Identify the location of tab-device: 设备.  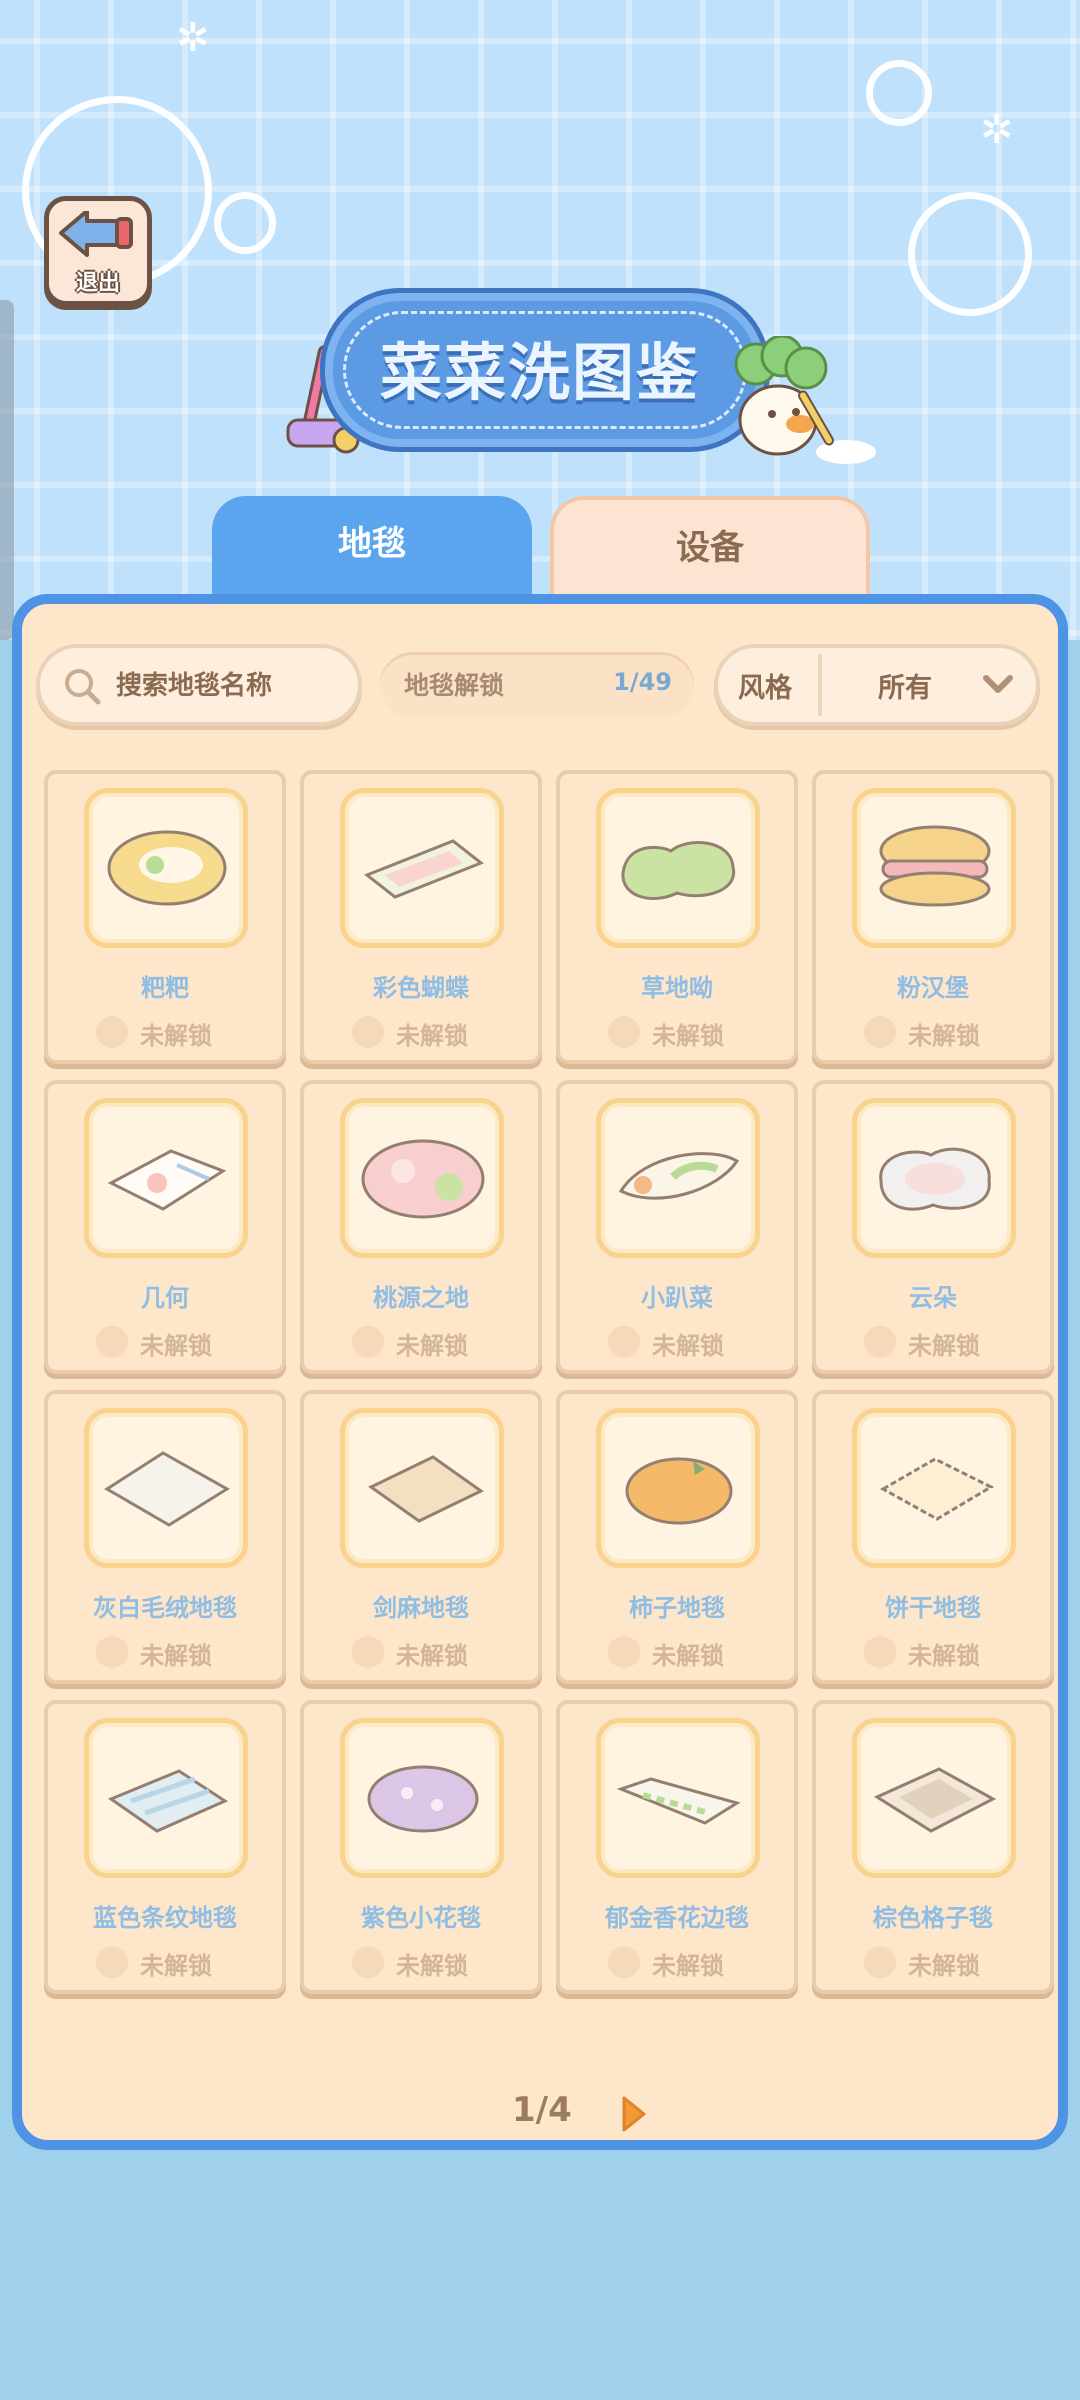
(710, 553).